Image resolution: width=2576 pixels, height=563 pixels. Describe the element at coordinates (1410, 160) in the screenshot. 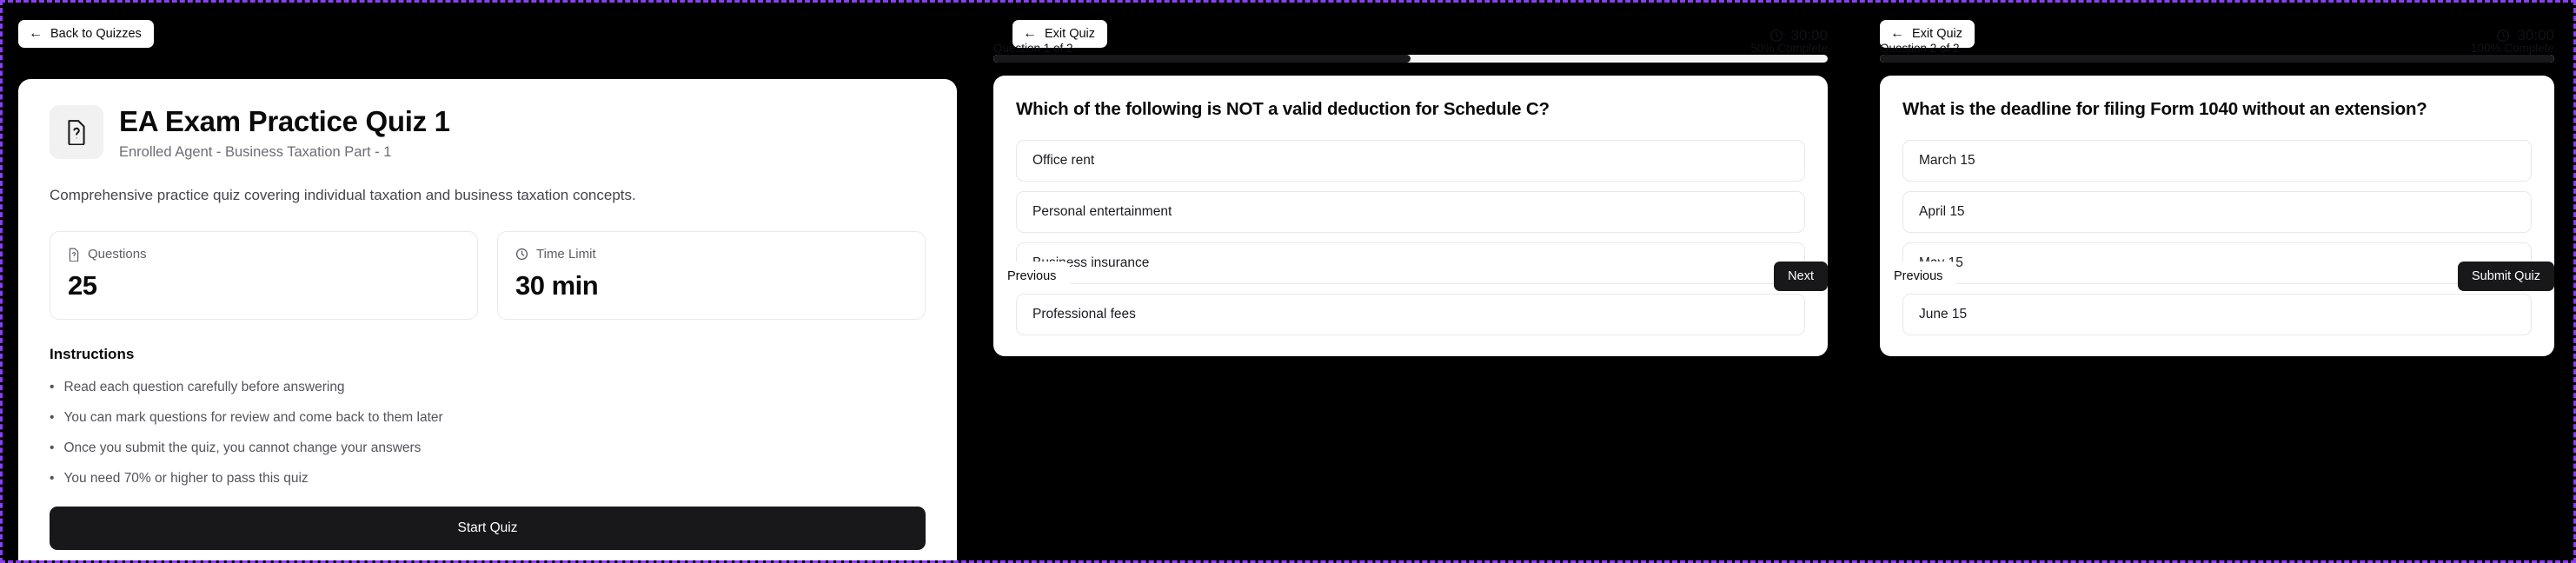

I see `answer-option: Office rent` at that location.